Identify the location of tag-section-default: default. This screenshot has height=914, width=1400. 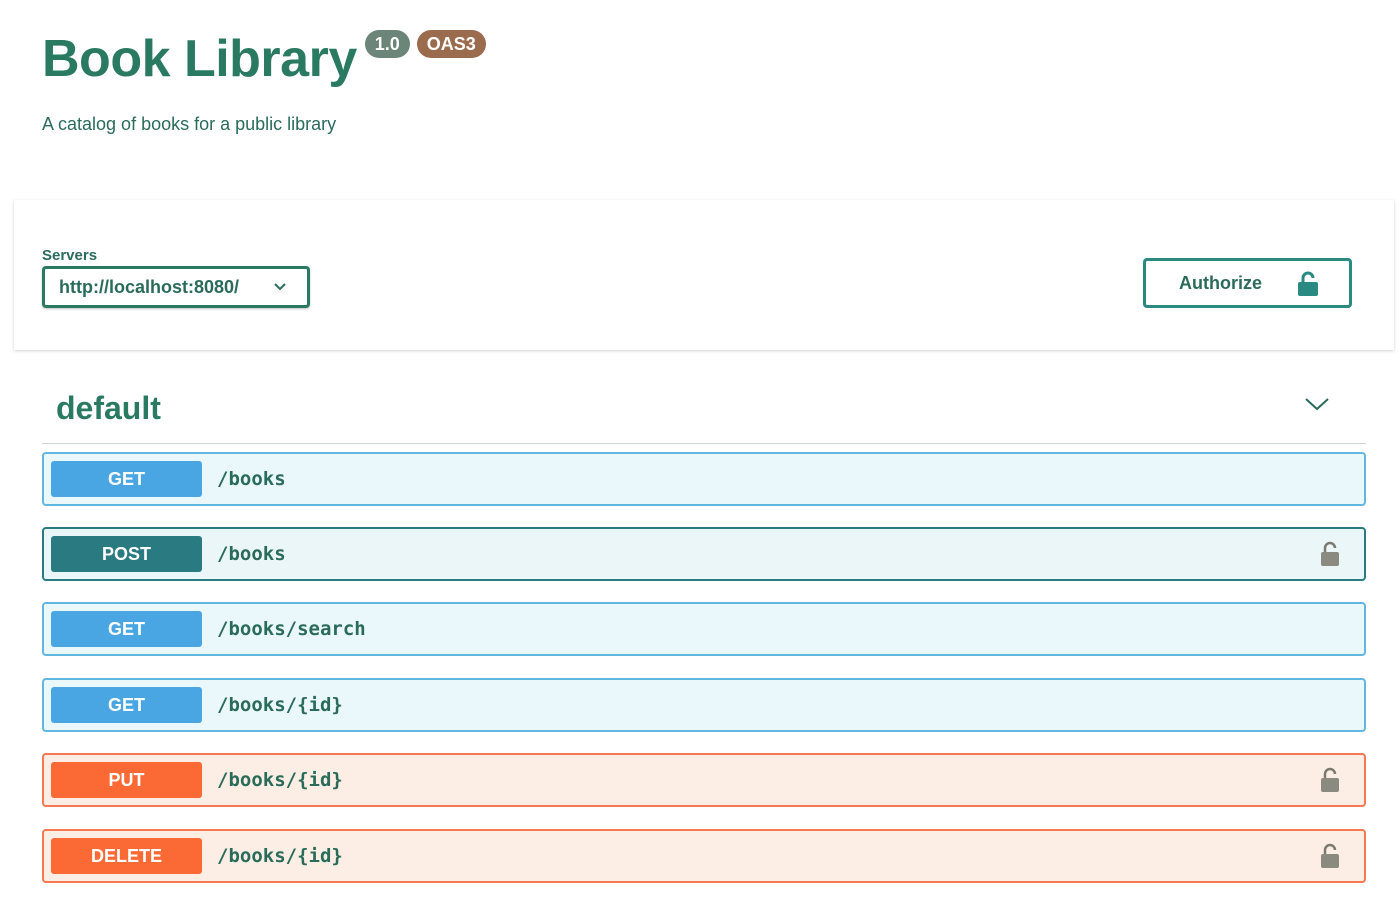
(704, 412).